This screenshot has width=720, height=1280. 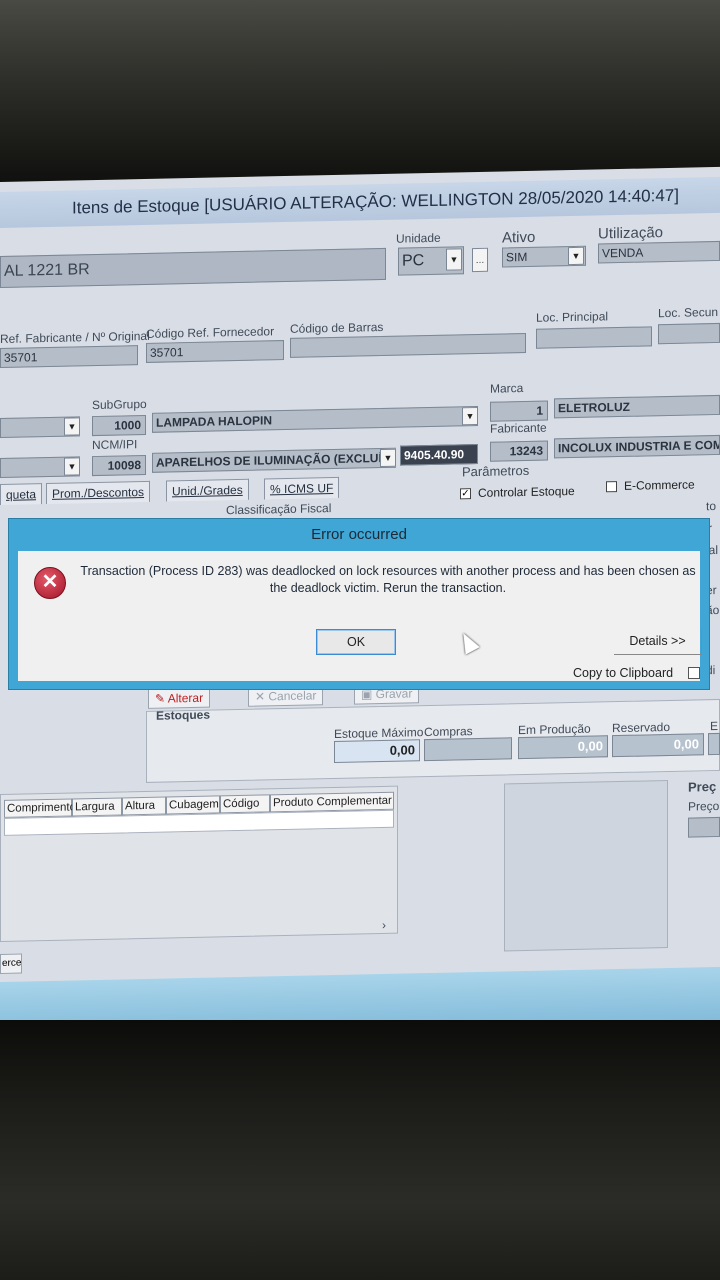 What do you see at coordinates (517, 257) in the screenshot?
I see `ativo-value: SIM` at bounding box center [517, 257].